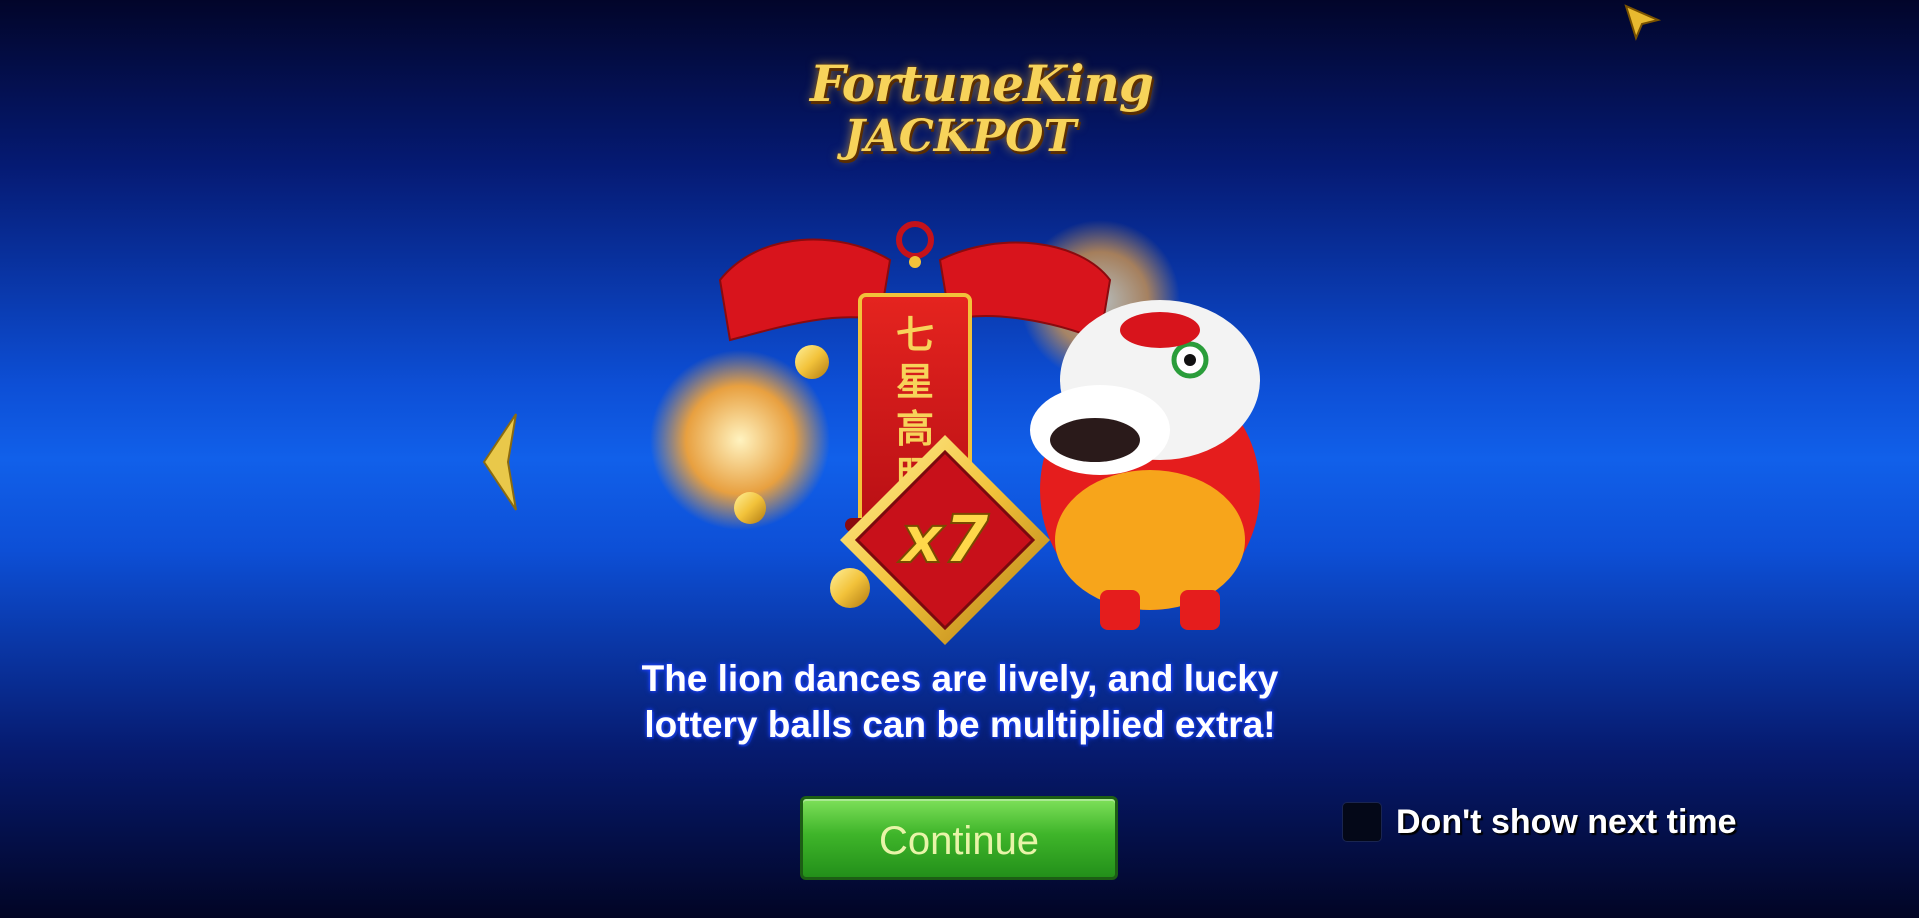 This screenshot has height=918, width=1919. Describe the element at coordinates (955, 432) in the screenshot. I see `lion-dance-illustration: 七 星 高 照 x7` at that location.